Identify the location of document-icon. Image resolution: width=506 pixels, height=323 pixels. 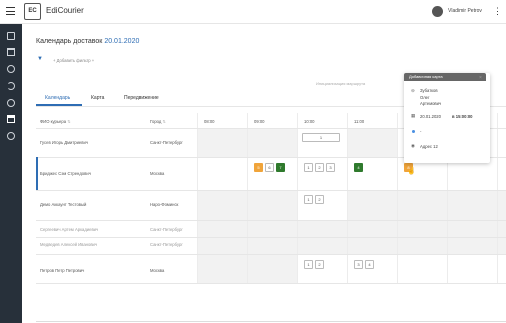
(11, 36).